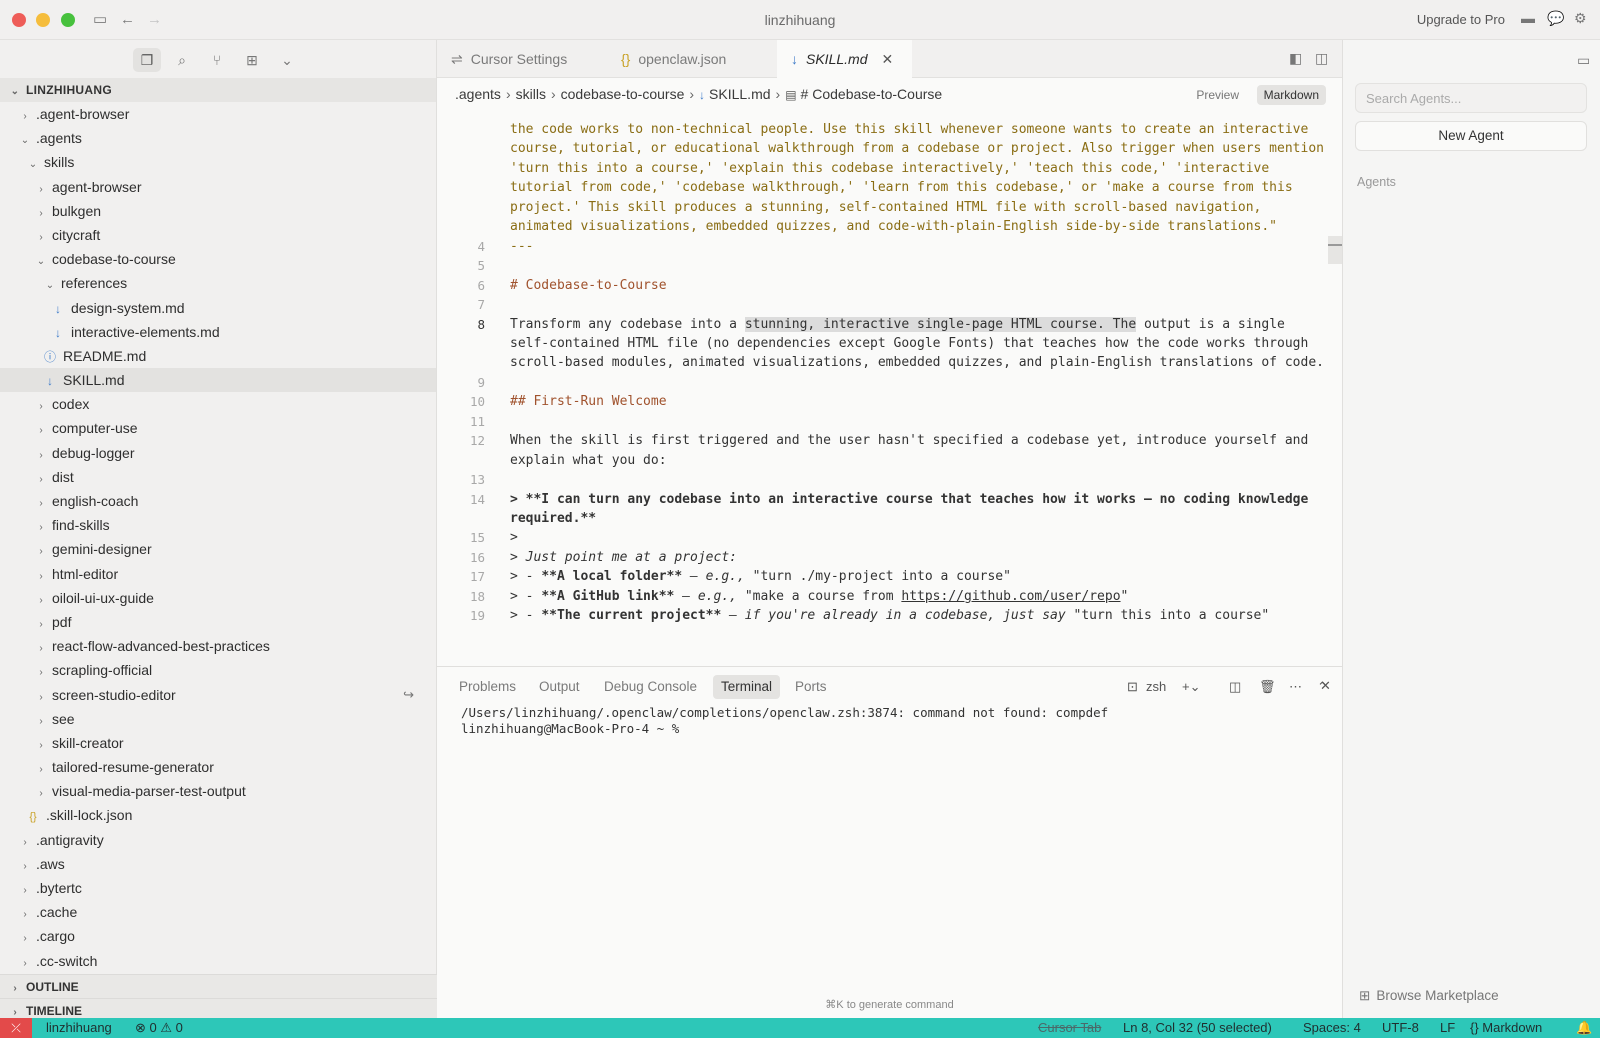 The height and width of the screenshot is (1038, 1600). I want to click on tree-folder: › english-coach, so click(218, 501).